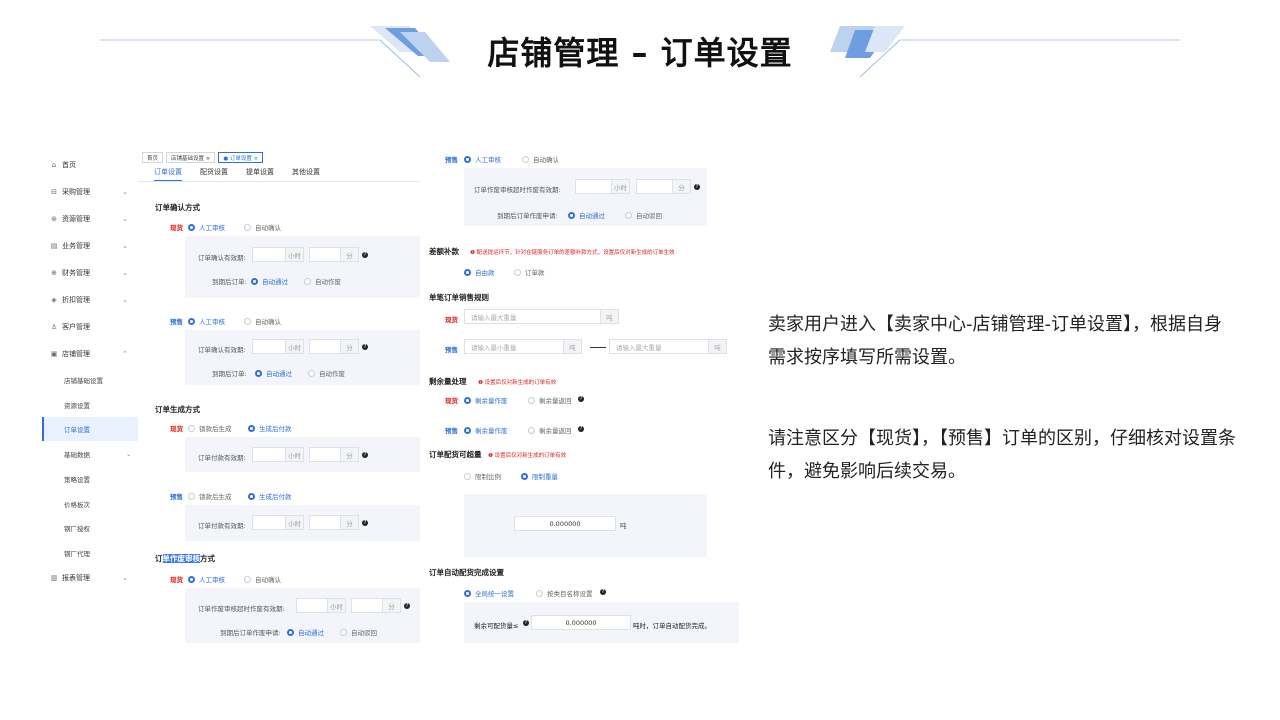 This screenshot has height=720, width=1280. What do you see at coordinates (92, 354) in the screenshot?
I see `sidebar-item-store: ▣ 店铺管理 ⌃` at bounding box center [92, 354].